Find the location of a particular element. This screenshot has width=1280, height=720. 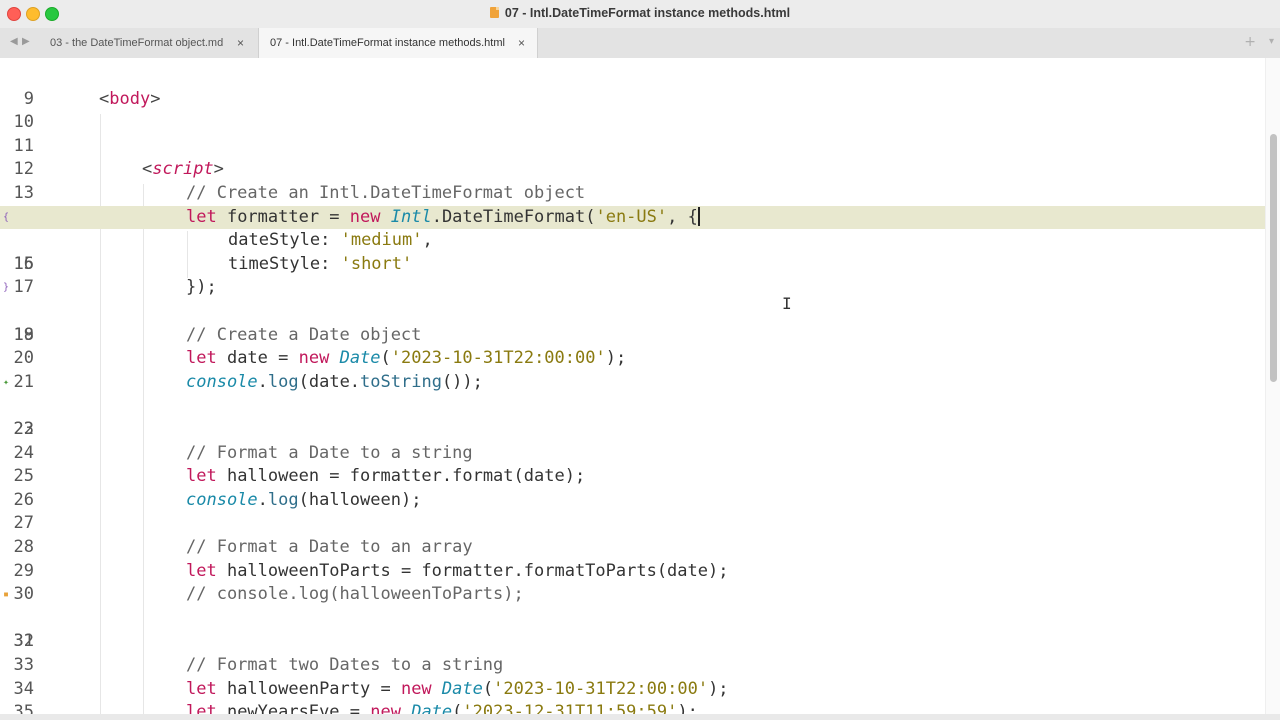

code-line: 11 is located at coordinates (633, 133).